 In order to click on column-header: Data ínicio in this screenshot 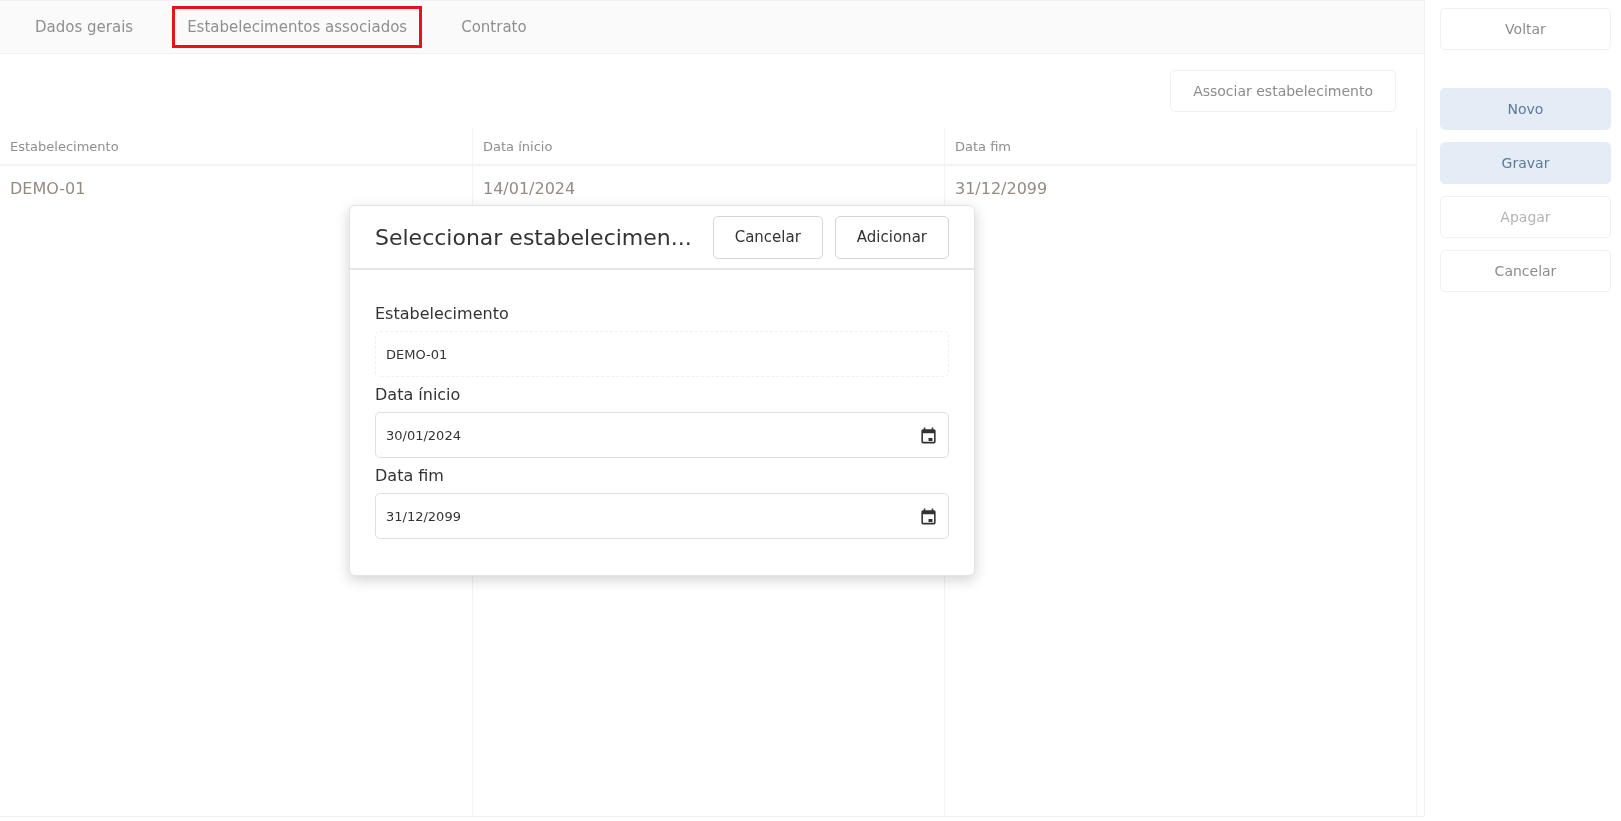, I will do `click(709, 147)`.